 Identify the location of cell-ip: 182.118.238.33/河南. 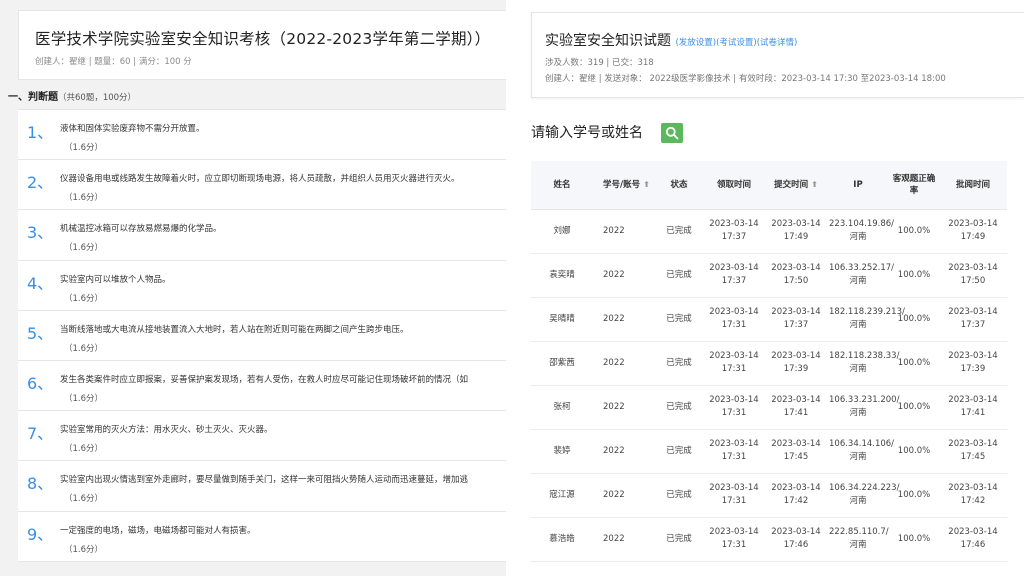
(863, 363).